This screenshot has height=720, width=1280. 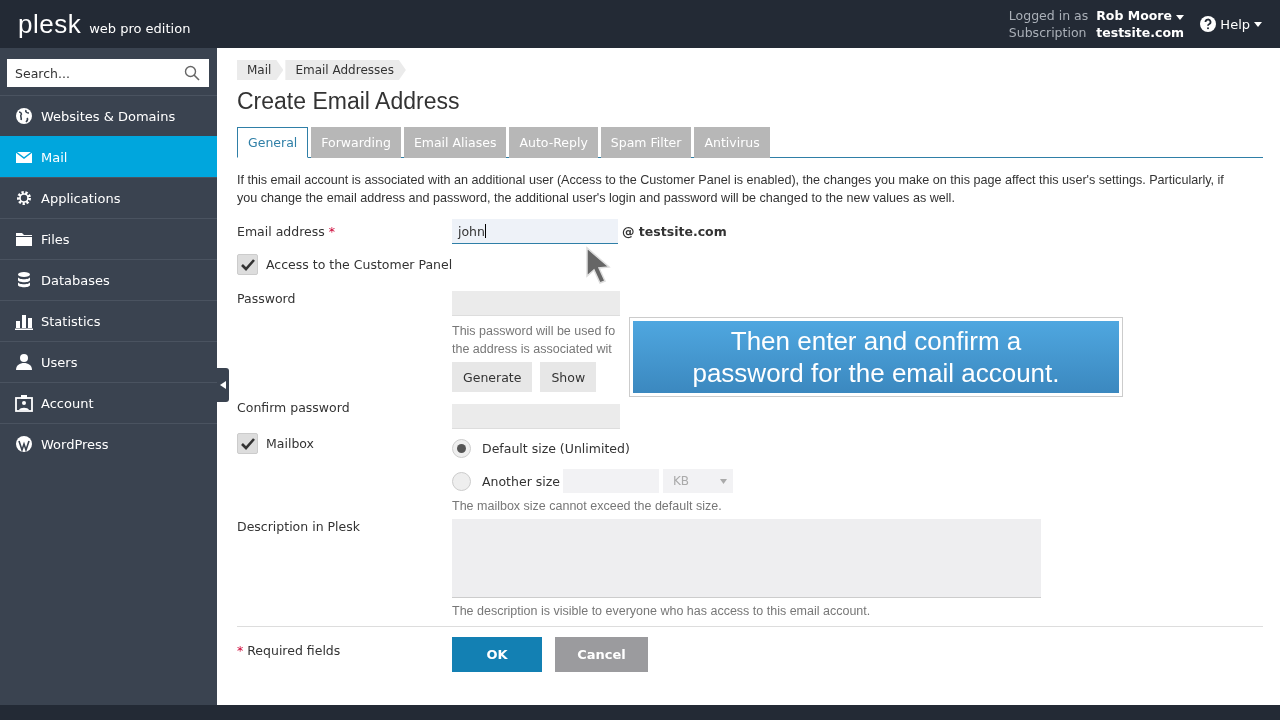 I want to click on radio-label: Default size (Unlimited), so click(x=556, y=448).